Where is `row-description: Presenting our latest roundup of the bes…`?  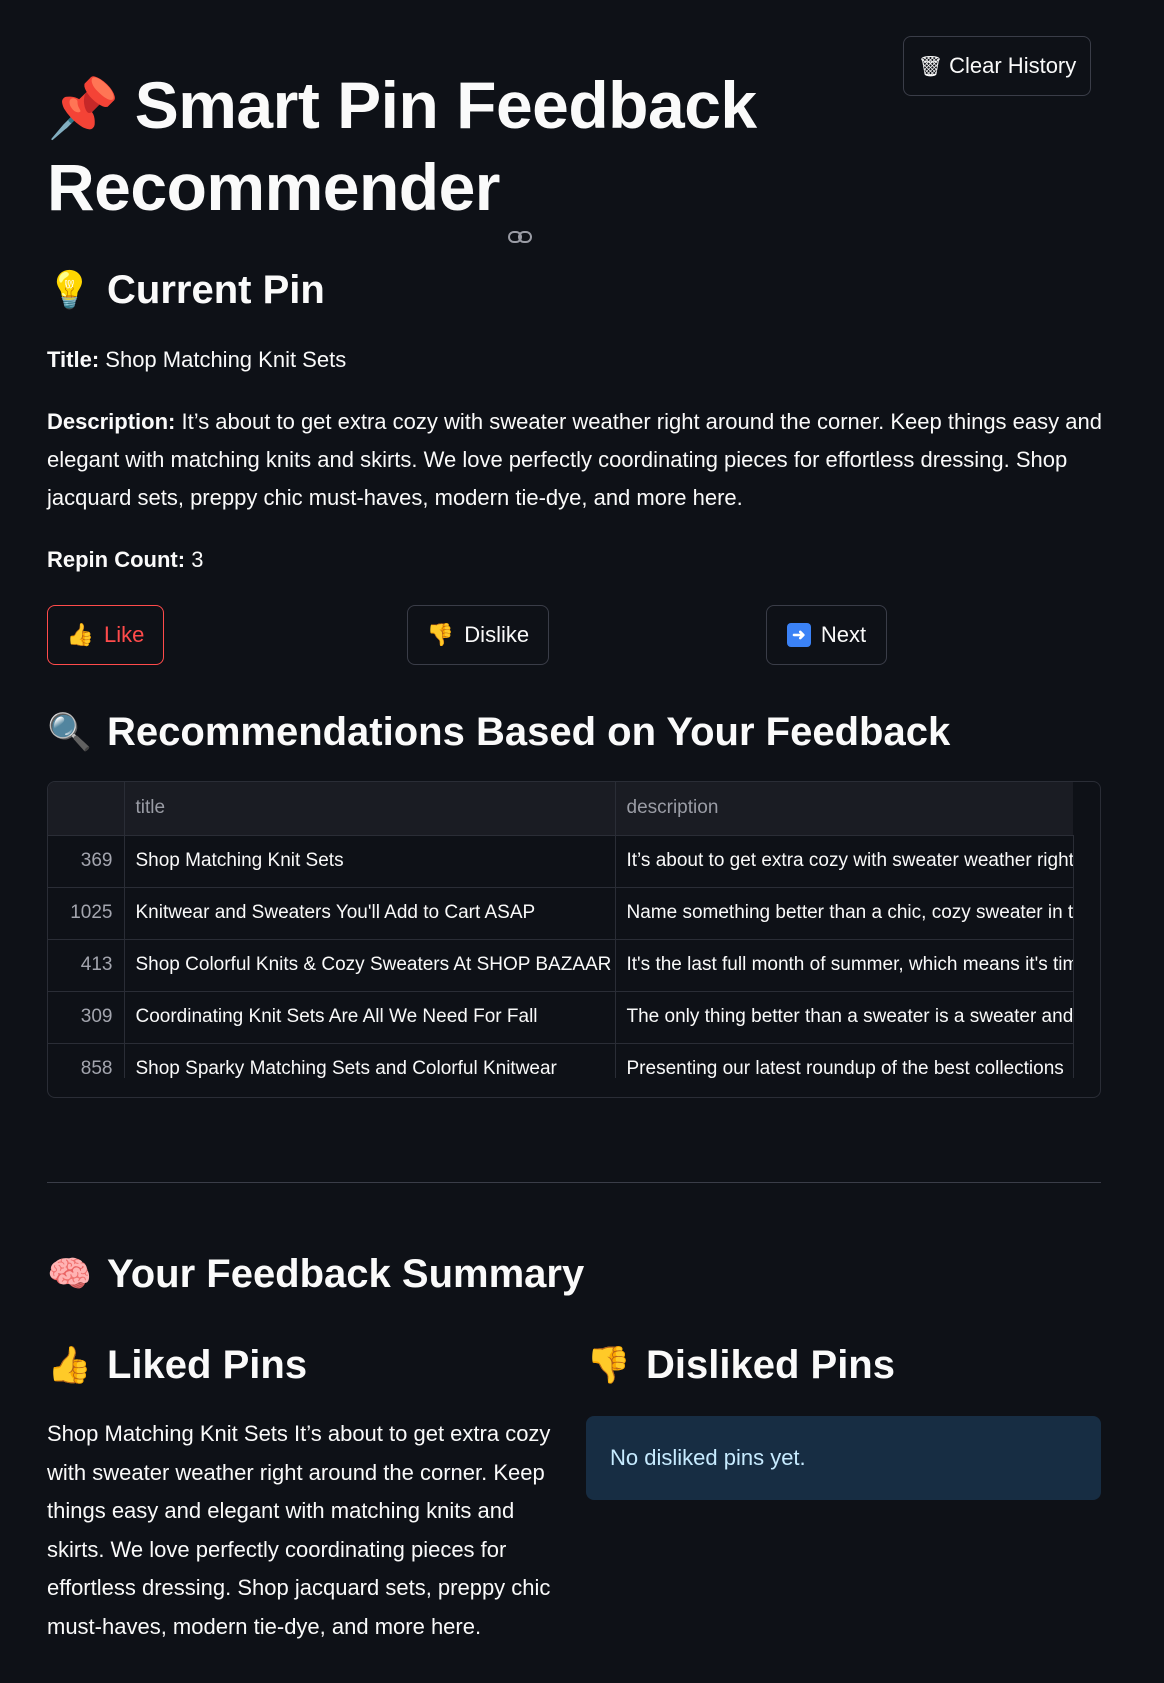
row-description: Presenting our latest roundup of the bes… is located at coordinates (844, 1060).